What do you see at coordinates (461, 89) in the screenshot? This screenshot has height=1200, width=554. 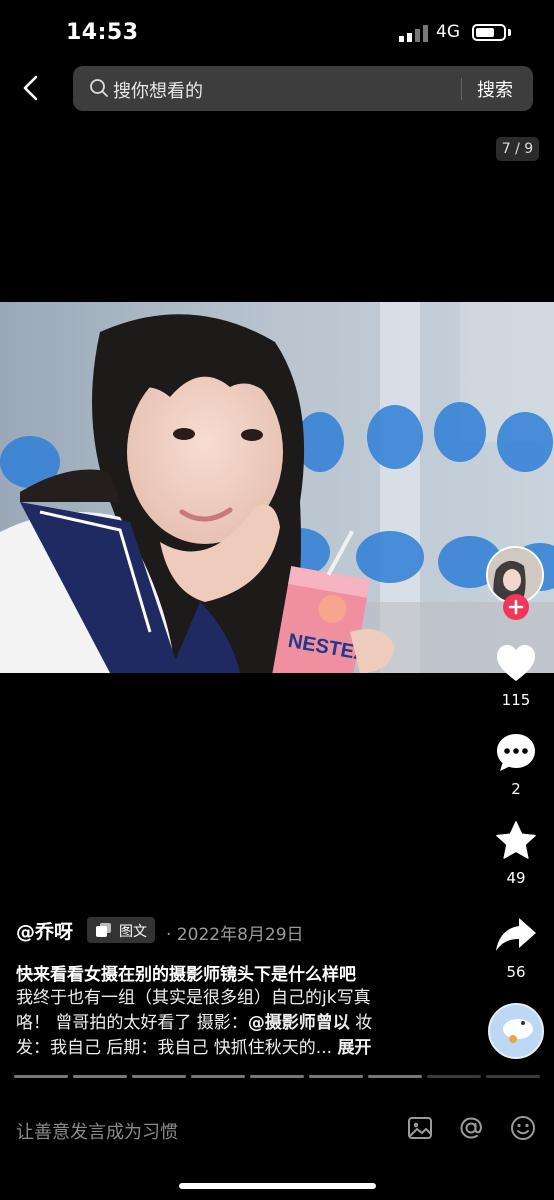 I see `search-divider` at bounding box center [461, 89].